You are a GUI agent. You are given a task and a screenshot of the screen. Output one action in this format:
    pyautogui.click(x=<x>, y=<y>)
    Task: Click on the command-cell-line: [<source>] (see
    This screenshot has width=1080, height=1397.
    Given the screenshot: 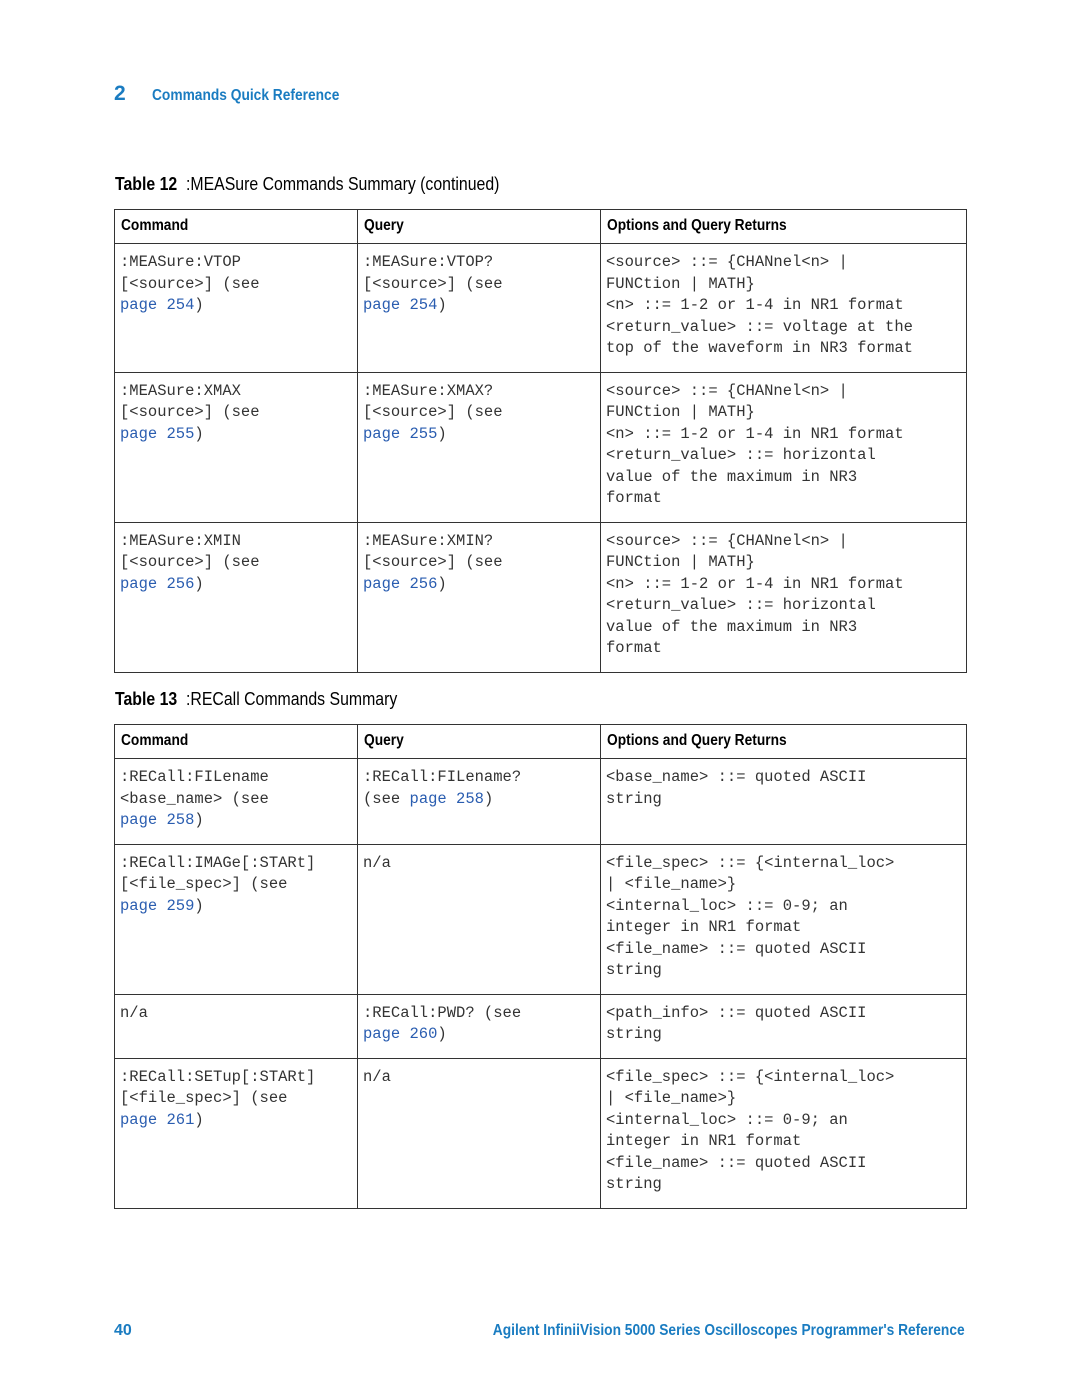 What is the action you would take?
    pyautogui.click(x=236, y=285)
    